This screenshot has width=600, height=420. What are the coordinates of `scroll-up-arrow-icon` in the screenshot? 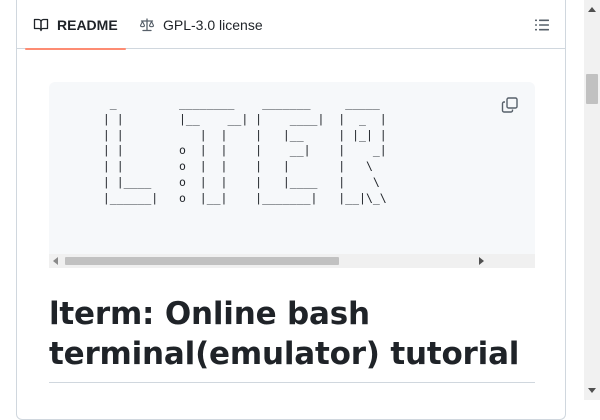 It's located at (592, 9).